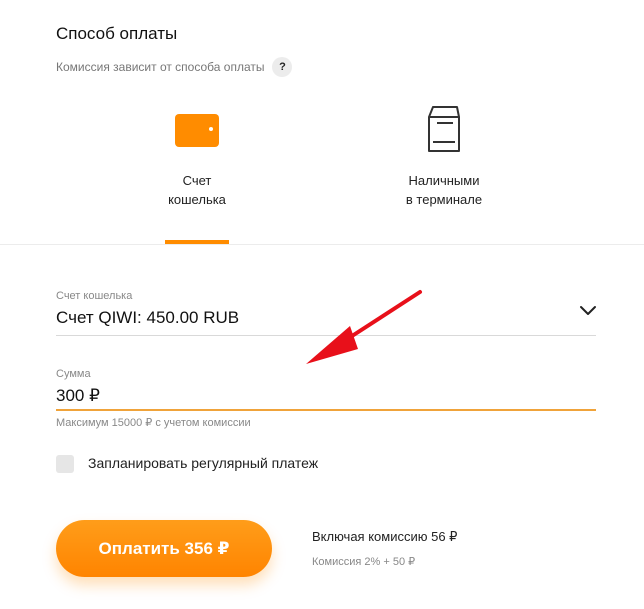 The height and width of the screenshot is (609, 644). What do you see at coordinates (94, 296) in the screenshot?
I see `source-label: Счет кошелька` at bounding box center [94, 296].